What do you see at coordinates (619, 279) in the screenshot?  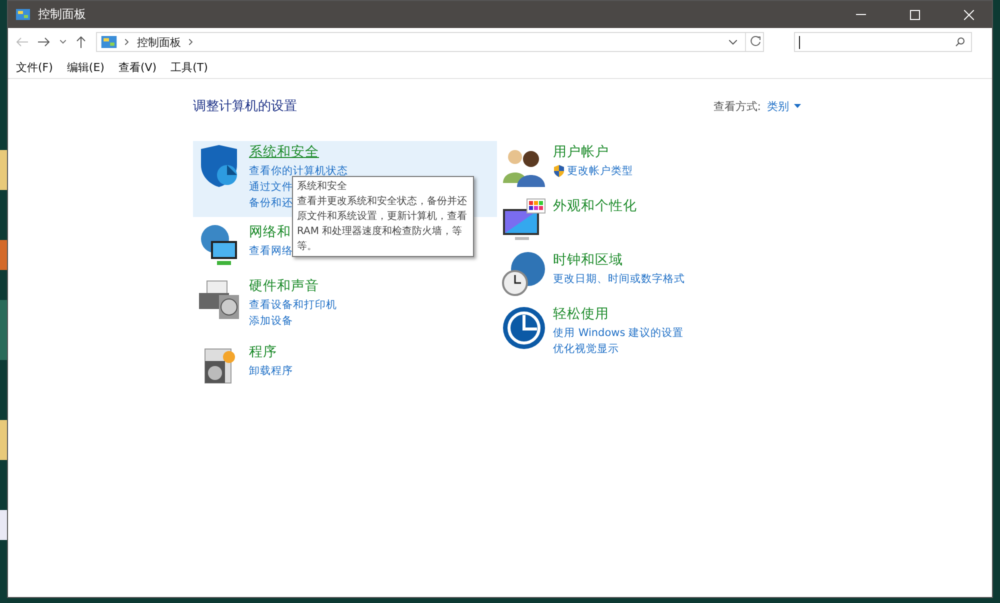 I see `task-link: 更改日期、时间或数字格式` at bounding box center [619, 279].